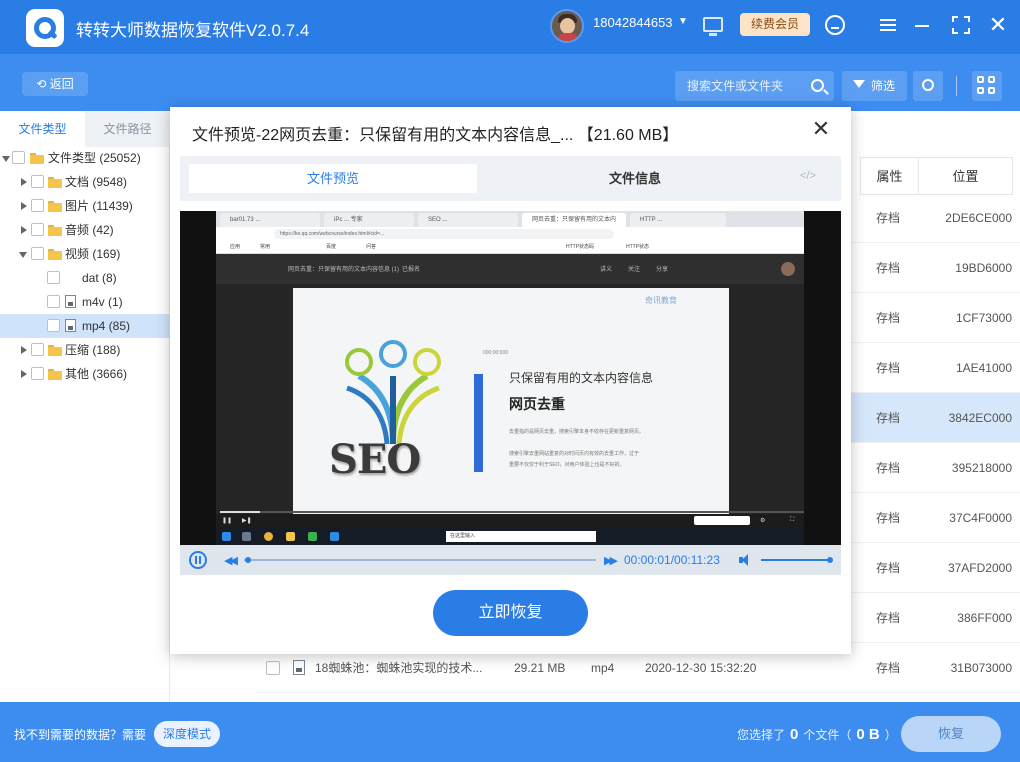 The image size is (1020, 762). What do you see at coordinates (683, 21) in the screenshot?
I see `user-menu-caret-icon: ▼` at bounding box center [683, 21].